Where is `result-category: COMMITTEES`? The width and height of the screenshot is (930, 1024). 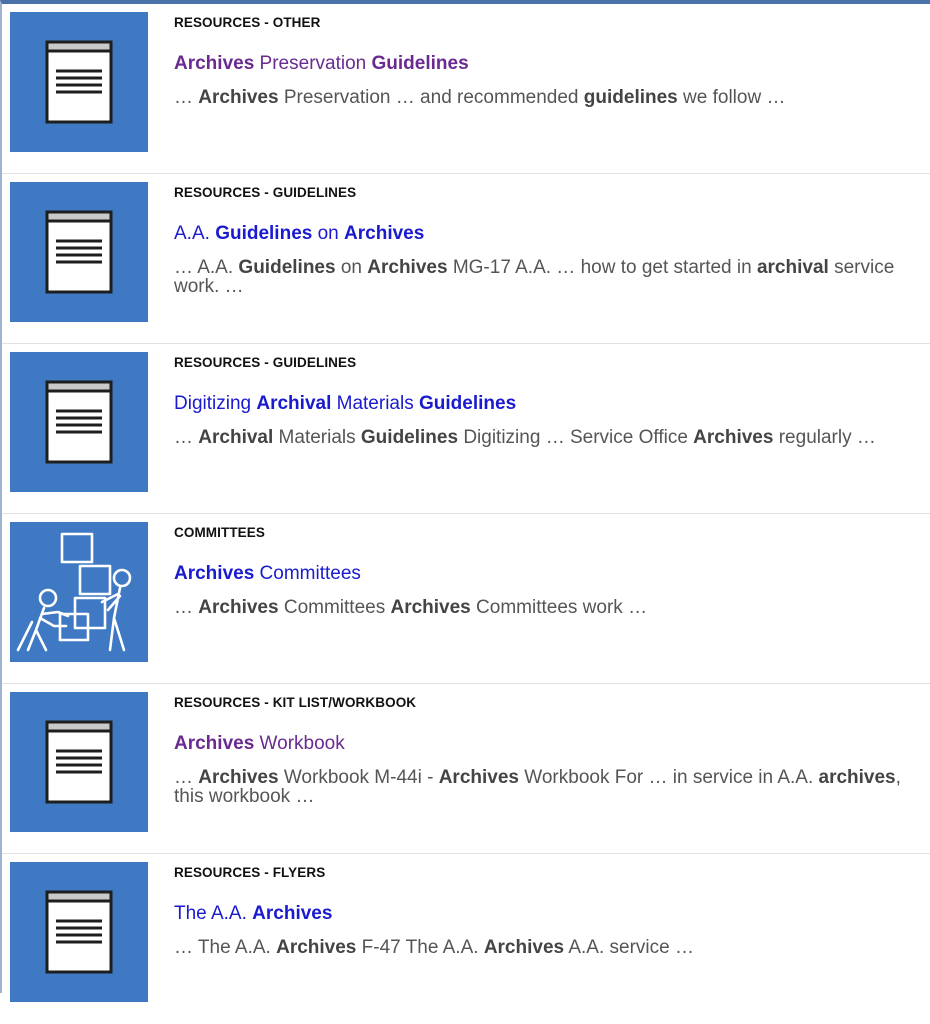
result-category: COMMITTEES is located at coordinates (219, 532).